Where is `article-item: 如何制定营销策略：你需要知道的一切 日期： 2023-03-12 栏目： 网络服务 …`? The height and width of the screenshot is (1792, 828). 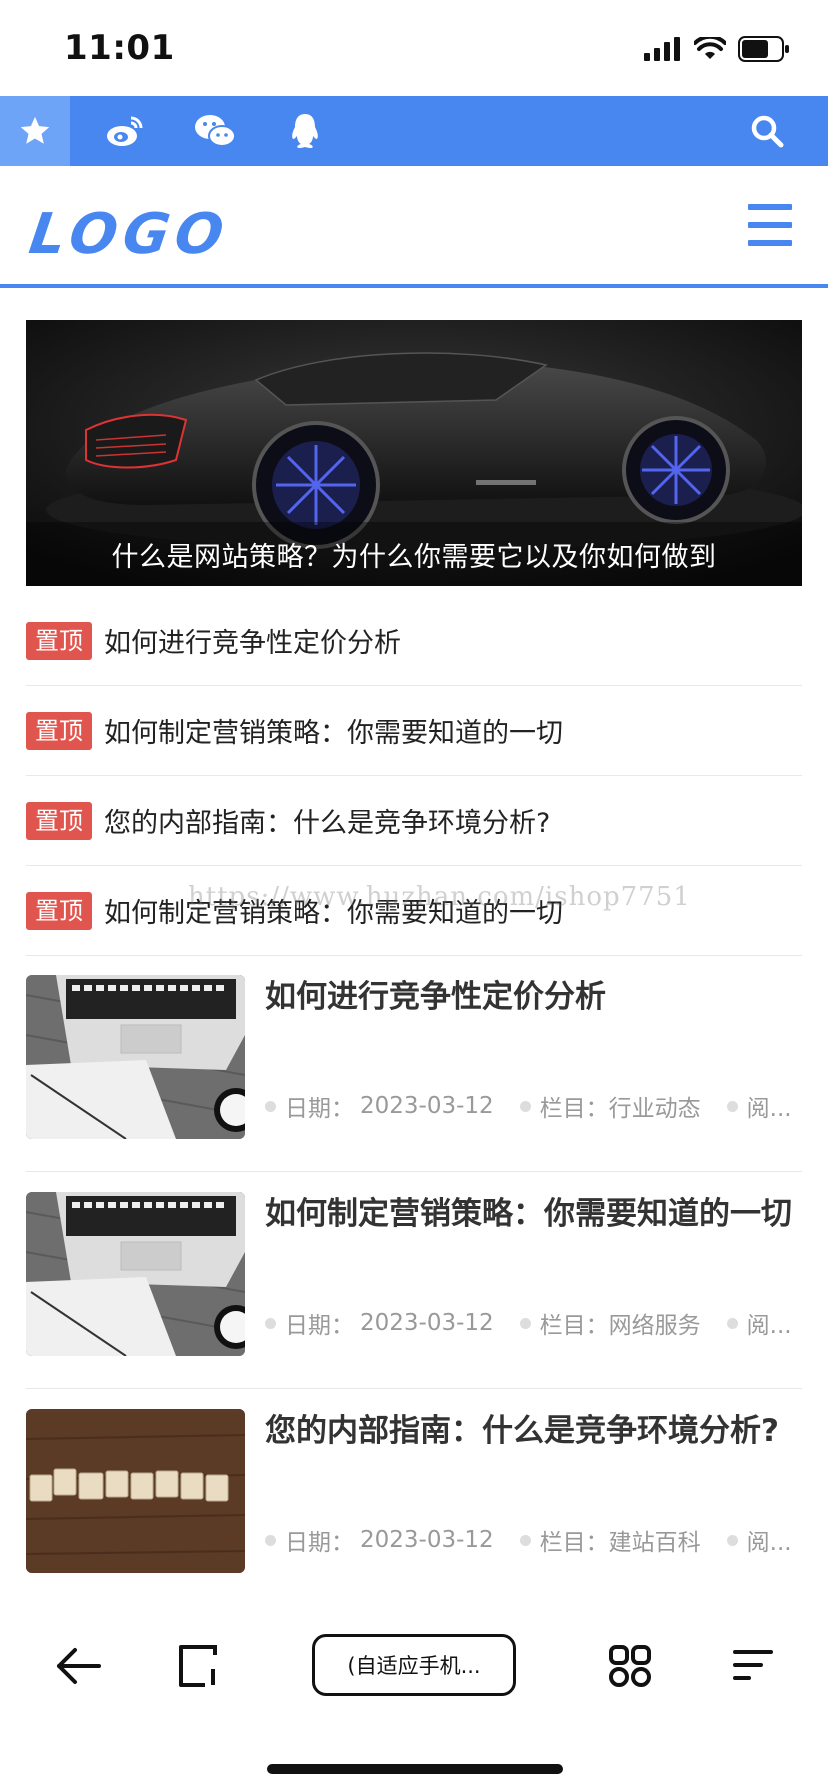 article-item: 如何制定营销策略：你需要知道的一切 日期： 2023-03-12 栏目： 网络服务 … is located at coordinates (414, 1280).